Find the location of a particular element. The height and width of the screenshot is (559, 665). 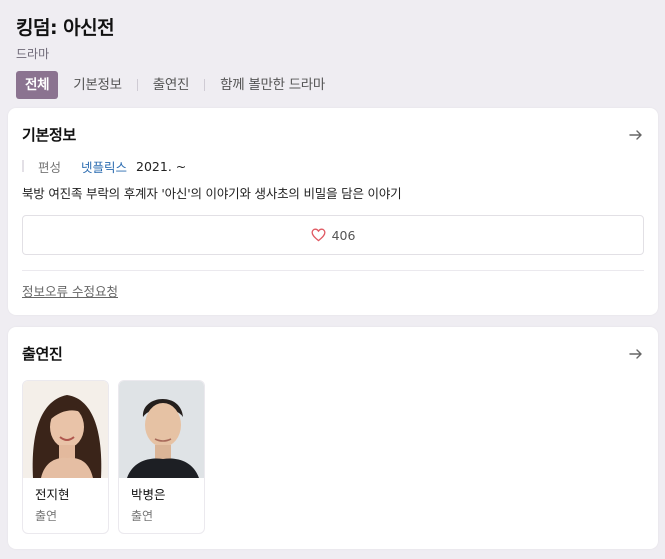

cast-member-card: 박병은 출연 is located at coordinates (161, 457).